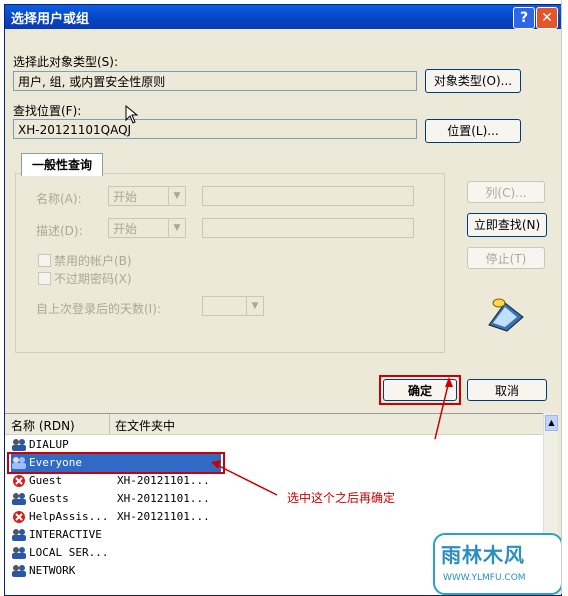  Describe the element at coordinates (216, 464) in the screenshot. I see `arrow-head-everyone` at that location.